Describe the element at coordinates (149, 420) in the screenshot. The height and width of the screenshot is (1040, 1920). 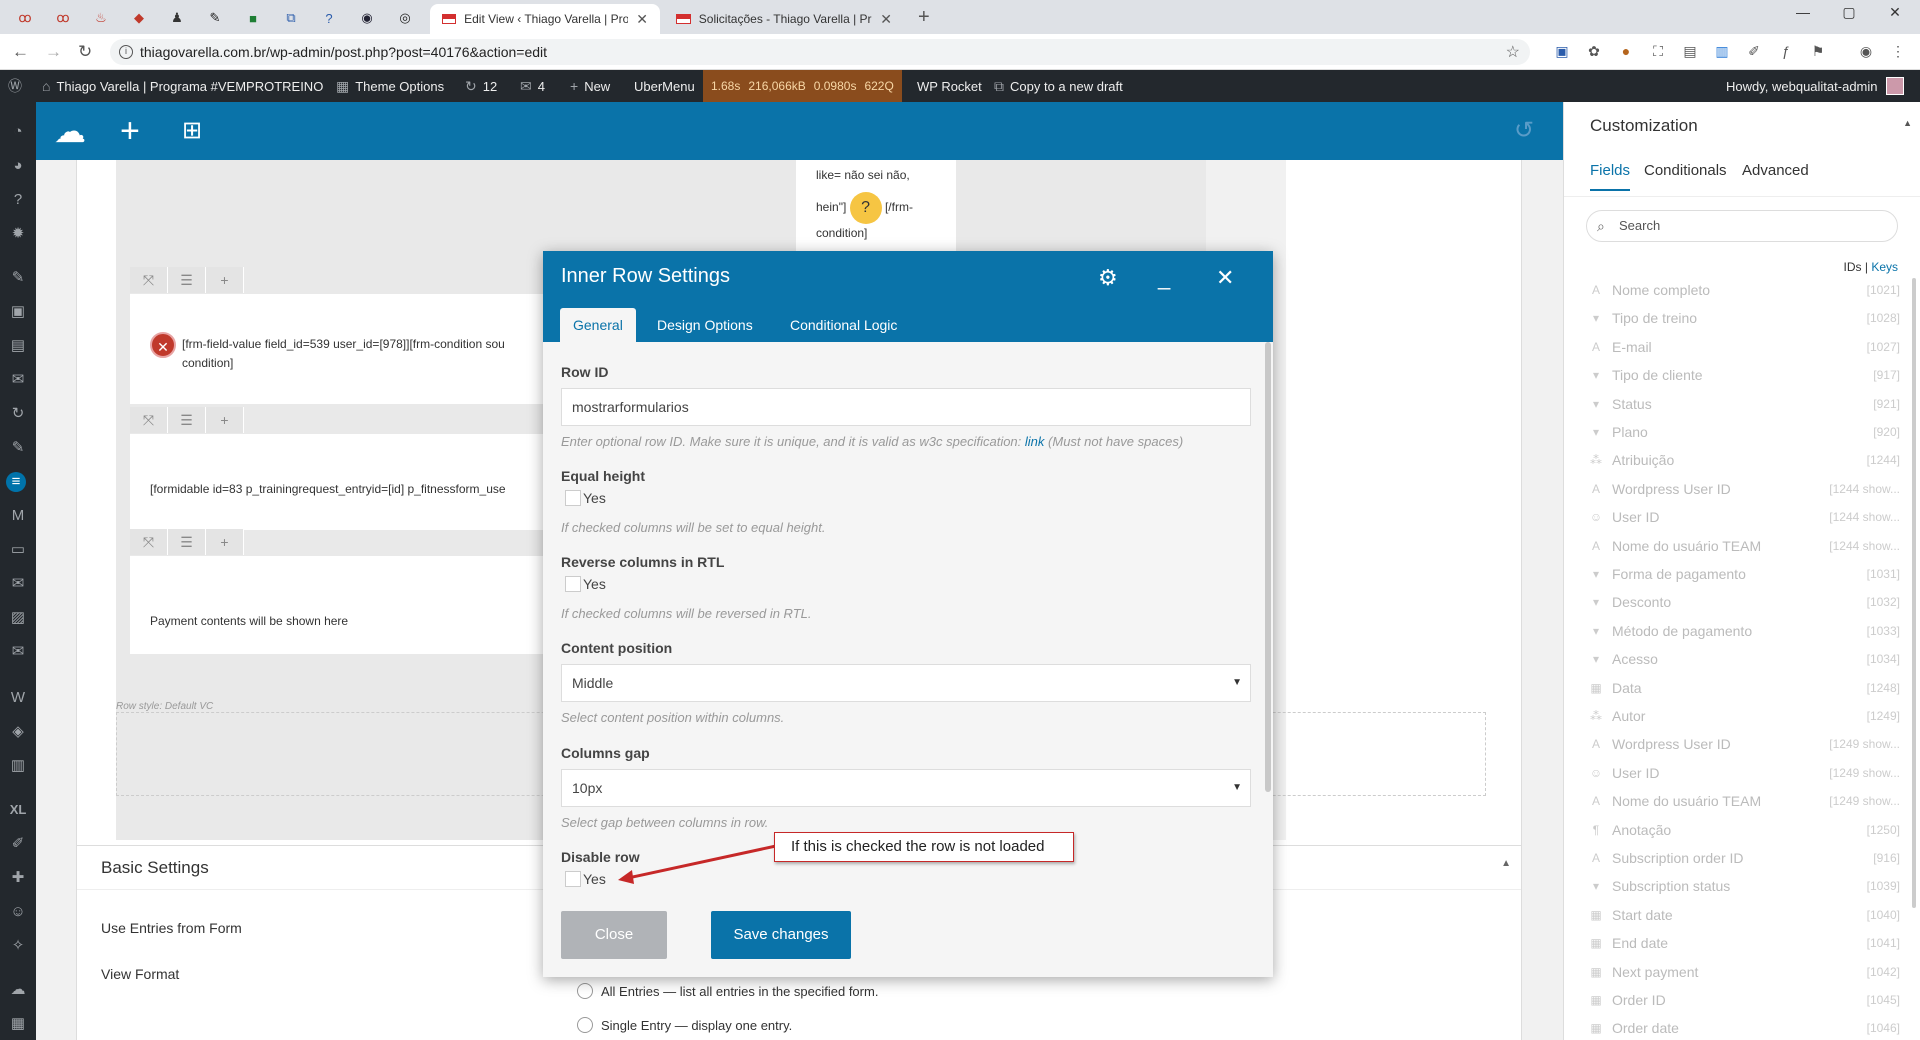
I see `move-icon: ⤧` at that location.